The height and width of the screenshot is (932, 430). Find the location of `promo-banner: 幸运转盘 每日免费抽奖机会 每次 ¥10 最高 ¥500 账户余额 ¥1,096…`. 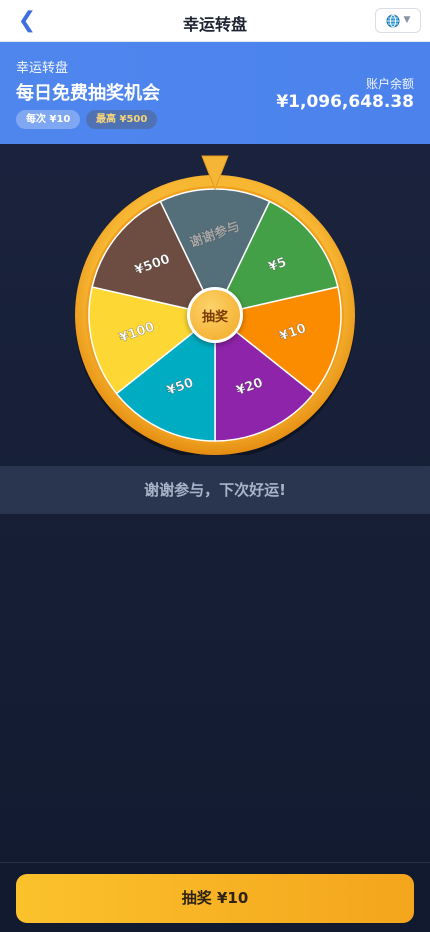

promo-banner: 幸运转盘 每日免费抽奖机会 每次 ¥10 最高 ¥500 账户余额 ¥1,096… is located at coordinates (215, 93).